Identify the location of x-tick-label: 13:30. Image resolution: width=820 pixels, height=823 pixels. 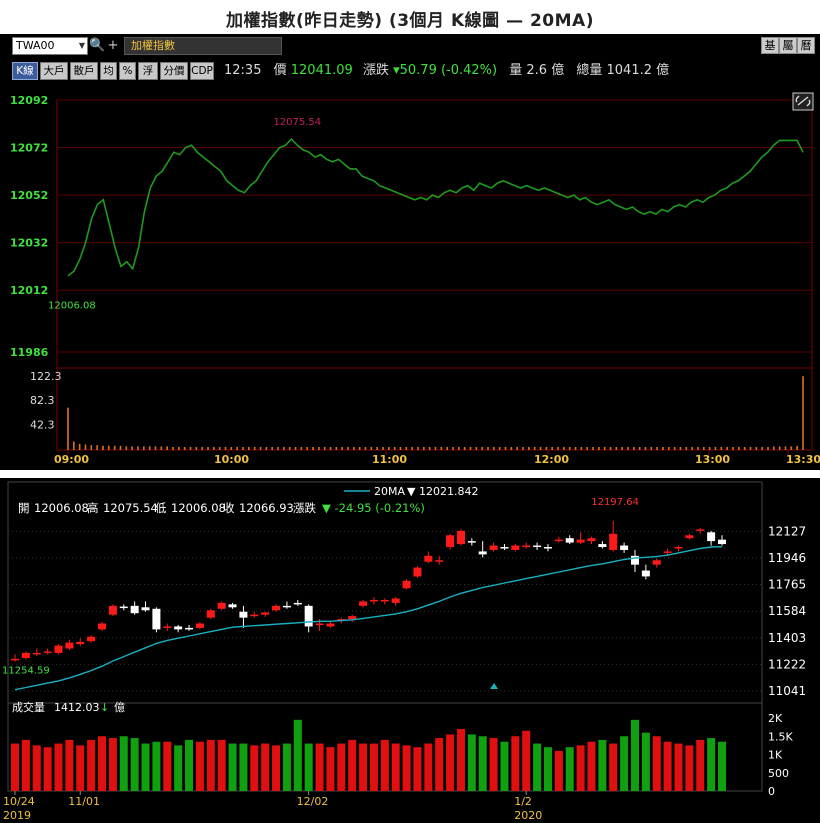
(803, 459).